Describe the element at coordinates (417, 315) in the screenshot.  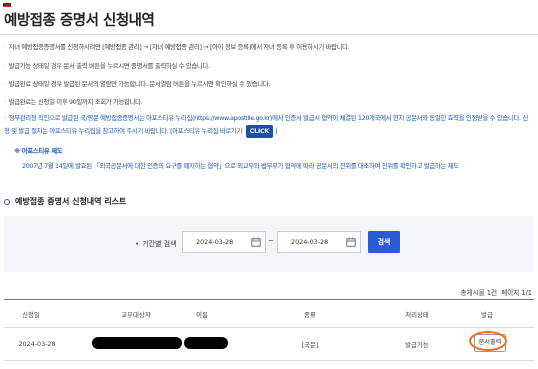
I see `column-header: 처리상태` at that location.